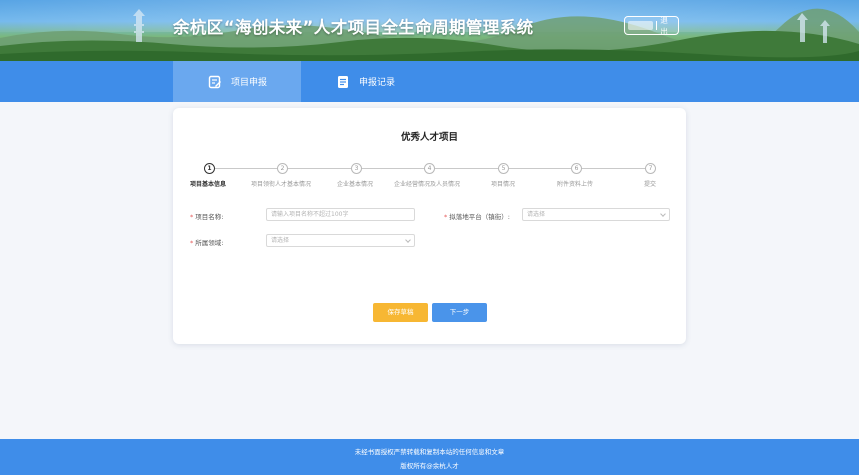 This screenshot has width=859, height=475. I want to click on copyright-notice: 未经书面授权严禁转载和复制本站的任何信息和文章, so click(429, 451).